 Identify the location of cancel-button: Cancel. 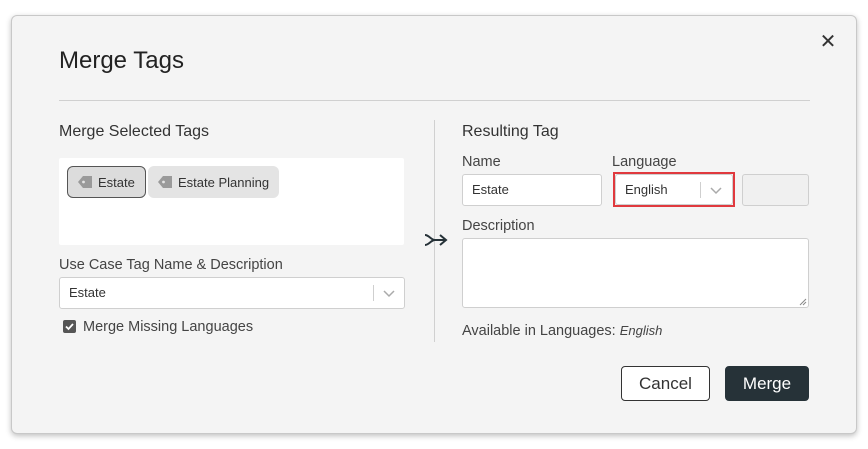
(665, 383).